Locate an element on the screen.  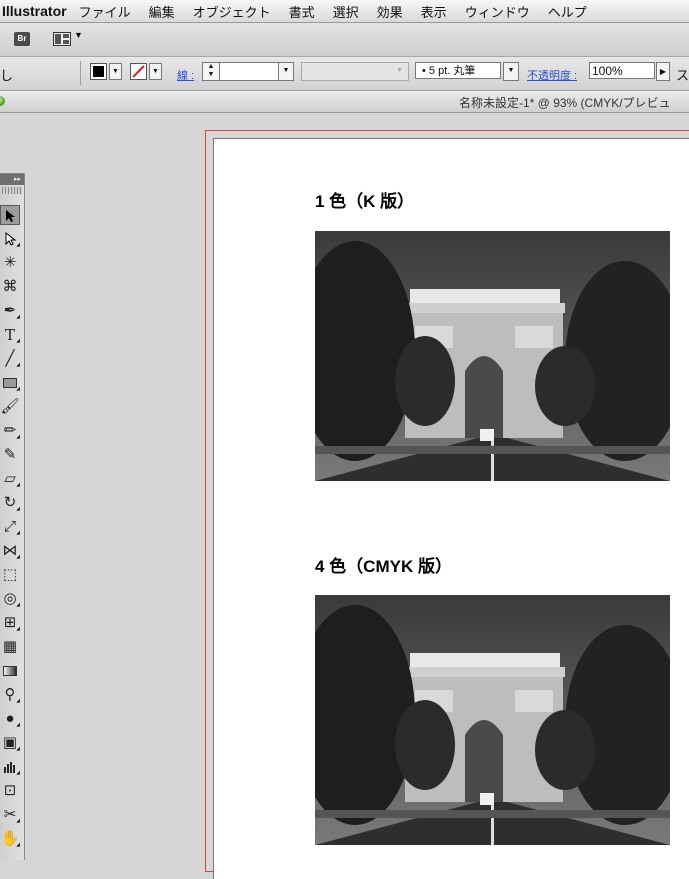
rectangle-tool-icon: ◢ is located at coordinates (10, 383).